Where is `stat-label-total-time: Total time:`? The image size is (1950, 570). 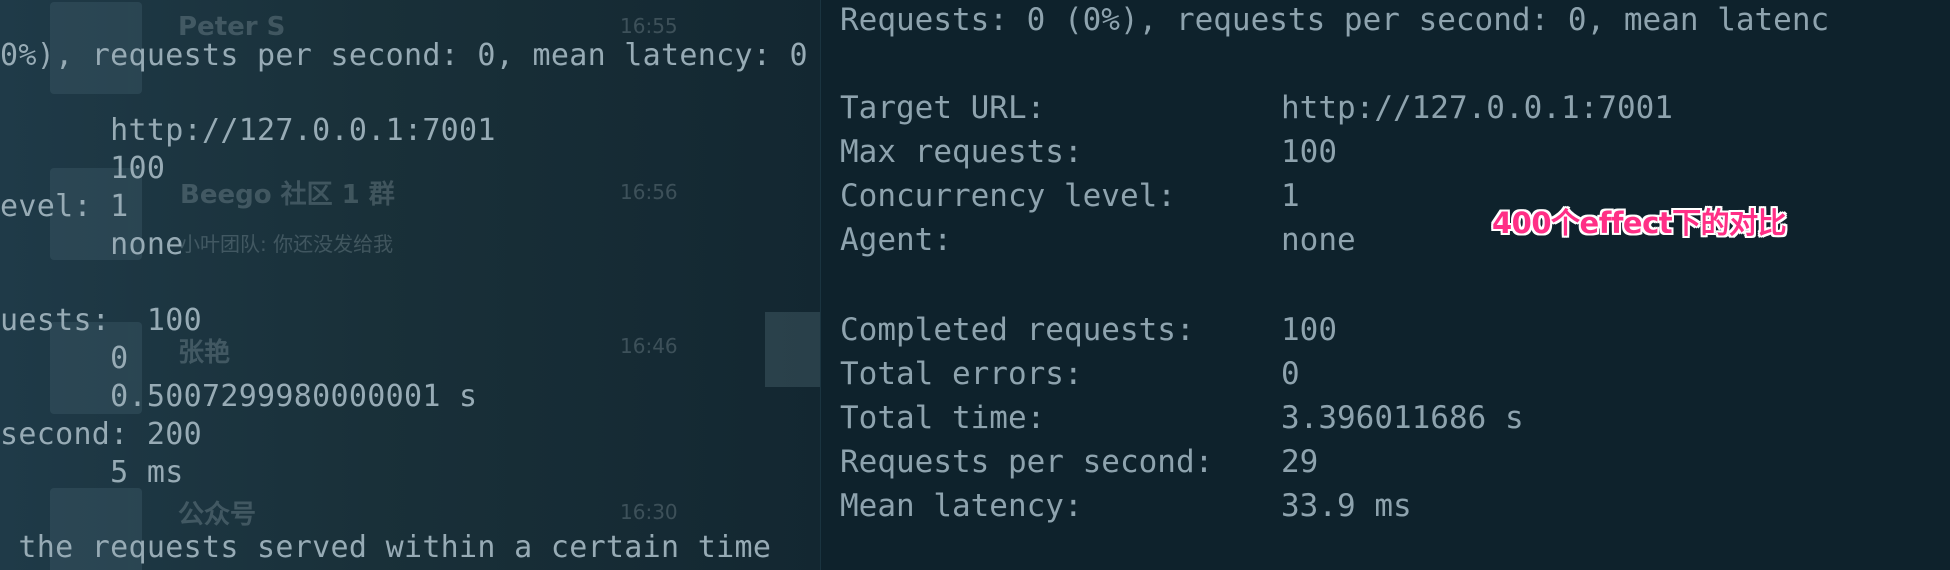
stat-label-total-time: Total time: is located at coordinates (943, 418).